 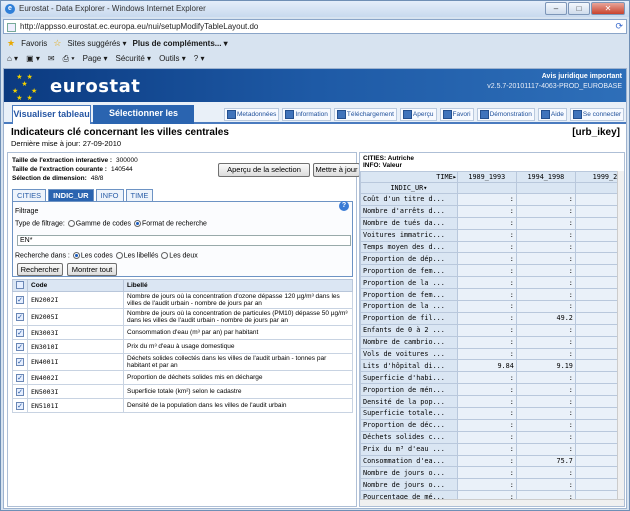 What do you see at coordinates (252, 114) in the screenshot?
I see `metadata-button: Metadonnées` at bounding box center [252, 114].